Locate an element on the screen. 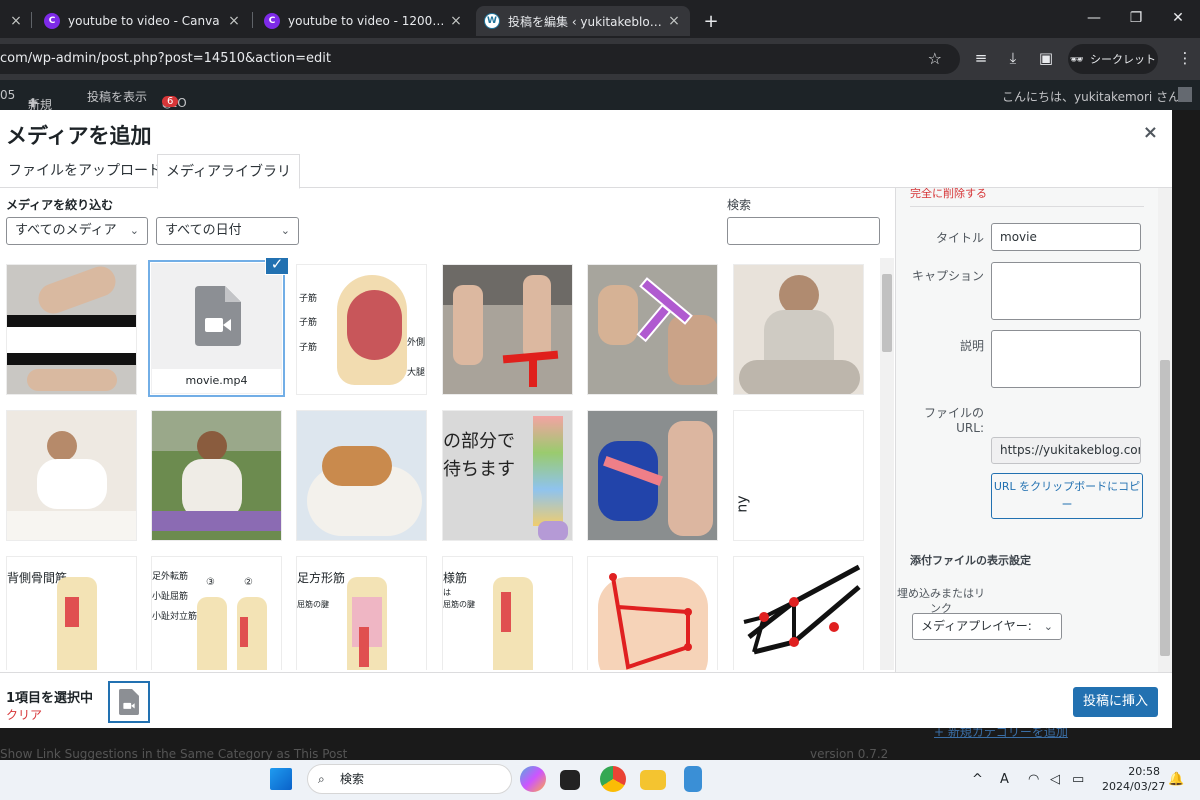 This screenshot has width=1200, height=800. tab-upload: ファイルをアップロード is located at coordinates (85, 171).